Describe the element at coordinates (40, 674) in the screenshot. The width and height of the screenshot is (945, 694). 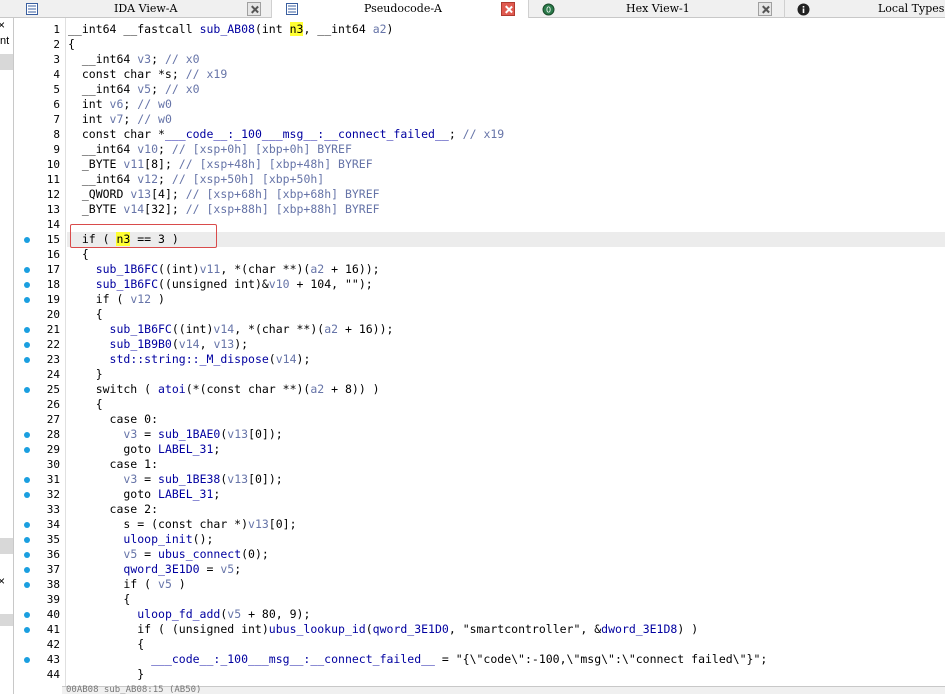
I see `gutter-line: 44` at that location.